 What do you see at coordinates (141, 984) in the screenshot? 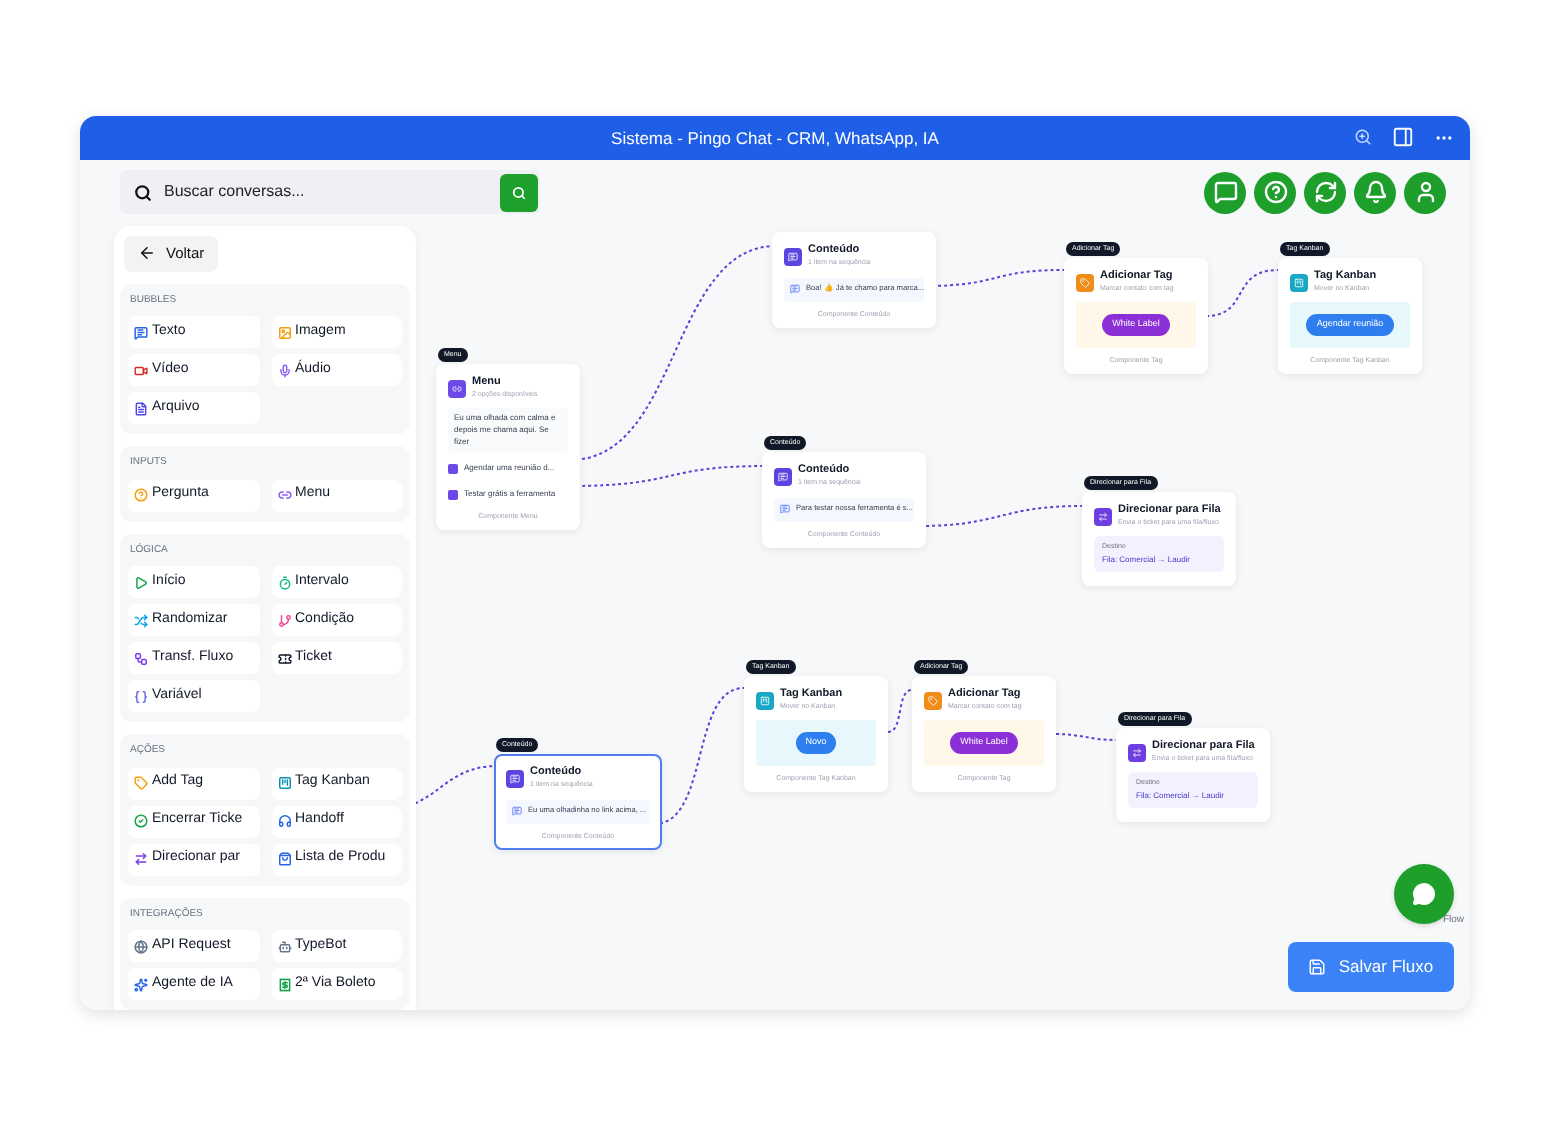
I see `sparkles-icon` at bounding box center [141, 984].